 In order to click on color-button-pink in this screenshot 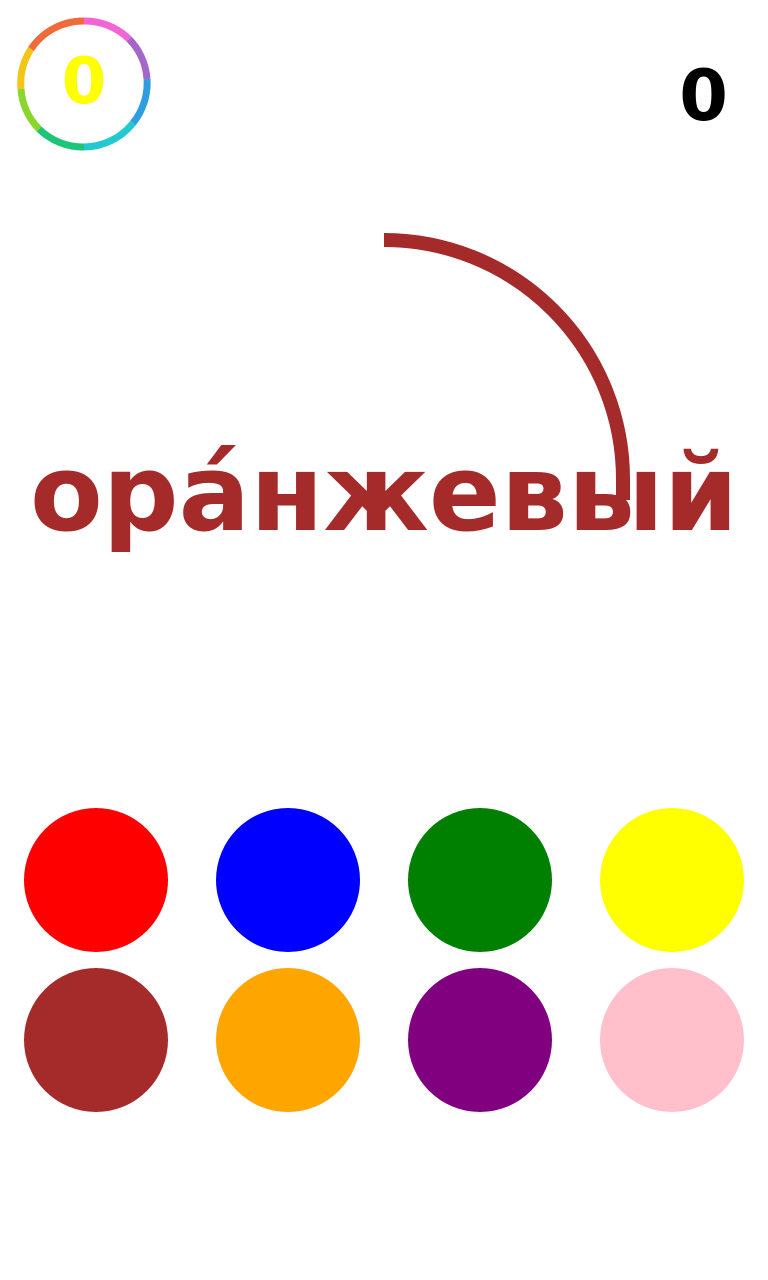, I will do `click(672, 1040)`.